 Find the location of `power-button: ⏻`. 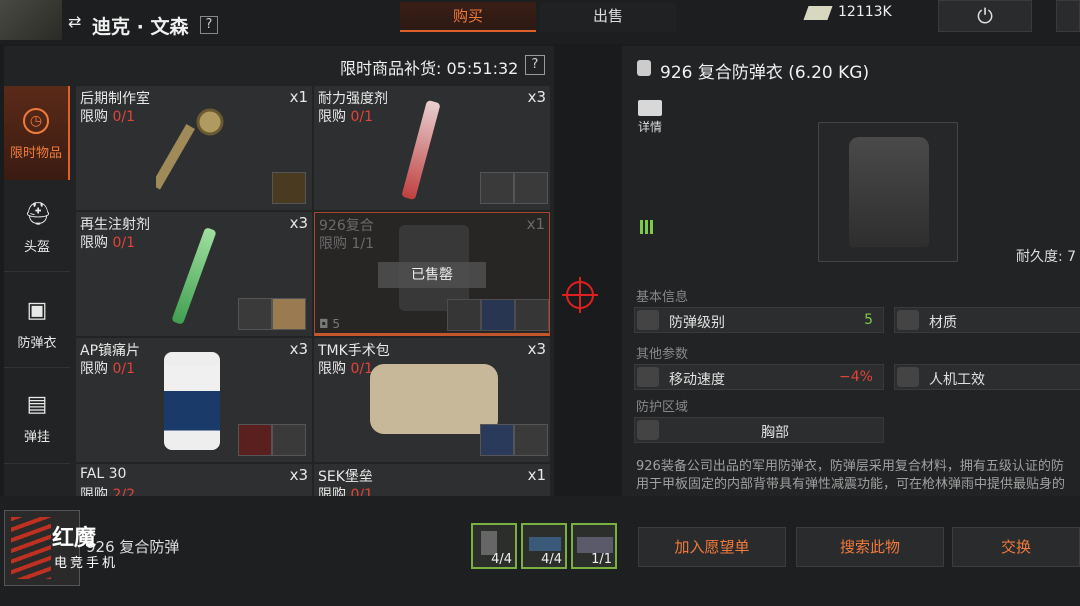

power-button: ⏻ is located at coordinates (985, 16).